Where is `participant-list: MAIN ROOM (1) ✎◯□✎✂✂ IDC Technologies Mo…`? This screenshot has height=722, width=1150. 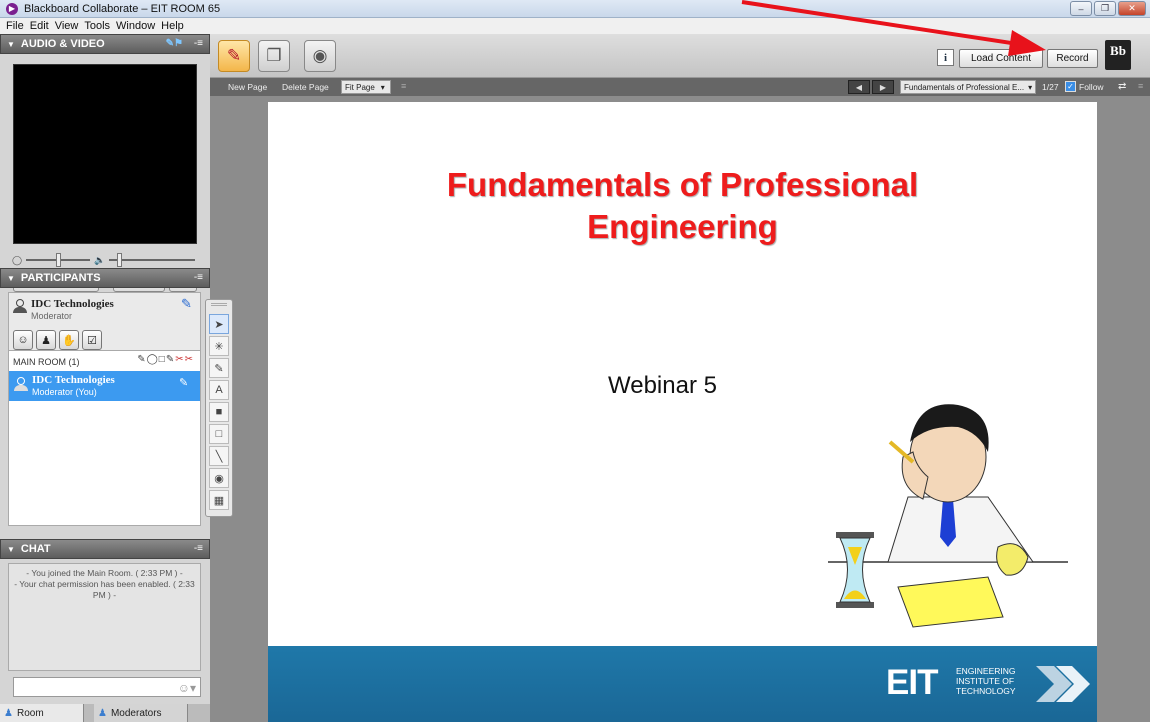
participant-list: MAIN ROOM (1) ✎◯□✎✂✂ IDC Technologies Mo… is located at coordinates (104, 438).